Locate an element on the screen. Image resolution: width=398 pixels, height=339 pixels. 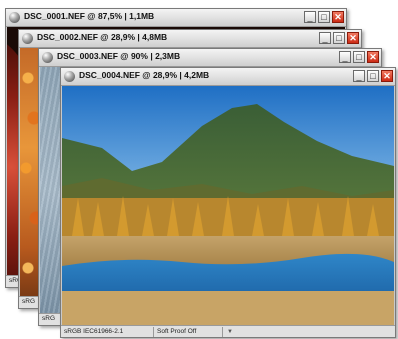
window-title: DSC_0003.NEF @ 90% | 2,3MB is located at coordinates (119, 56).